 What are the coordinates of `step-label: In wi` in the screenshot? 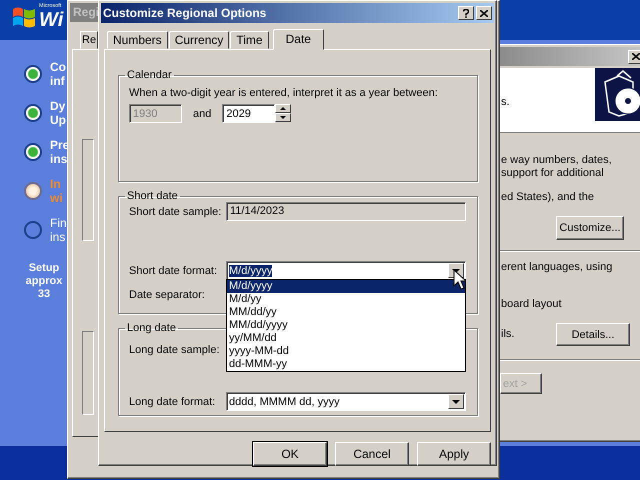 It's located at (56, 191).